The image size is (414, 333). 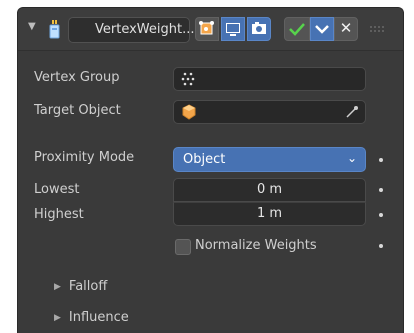 I want to click on apply-button, so click(x=297, y=29).